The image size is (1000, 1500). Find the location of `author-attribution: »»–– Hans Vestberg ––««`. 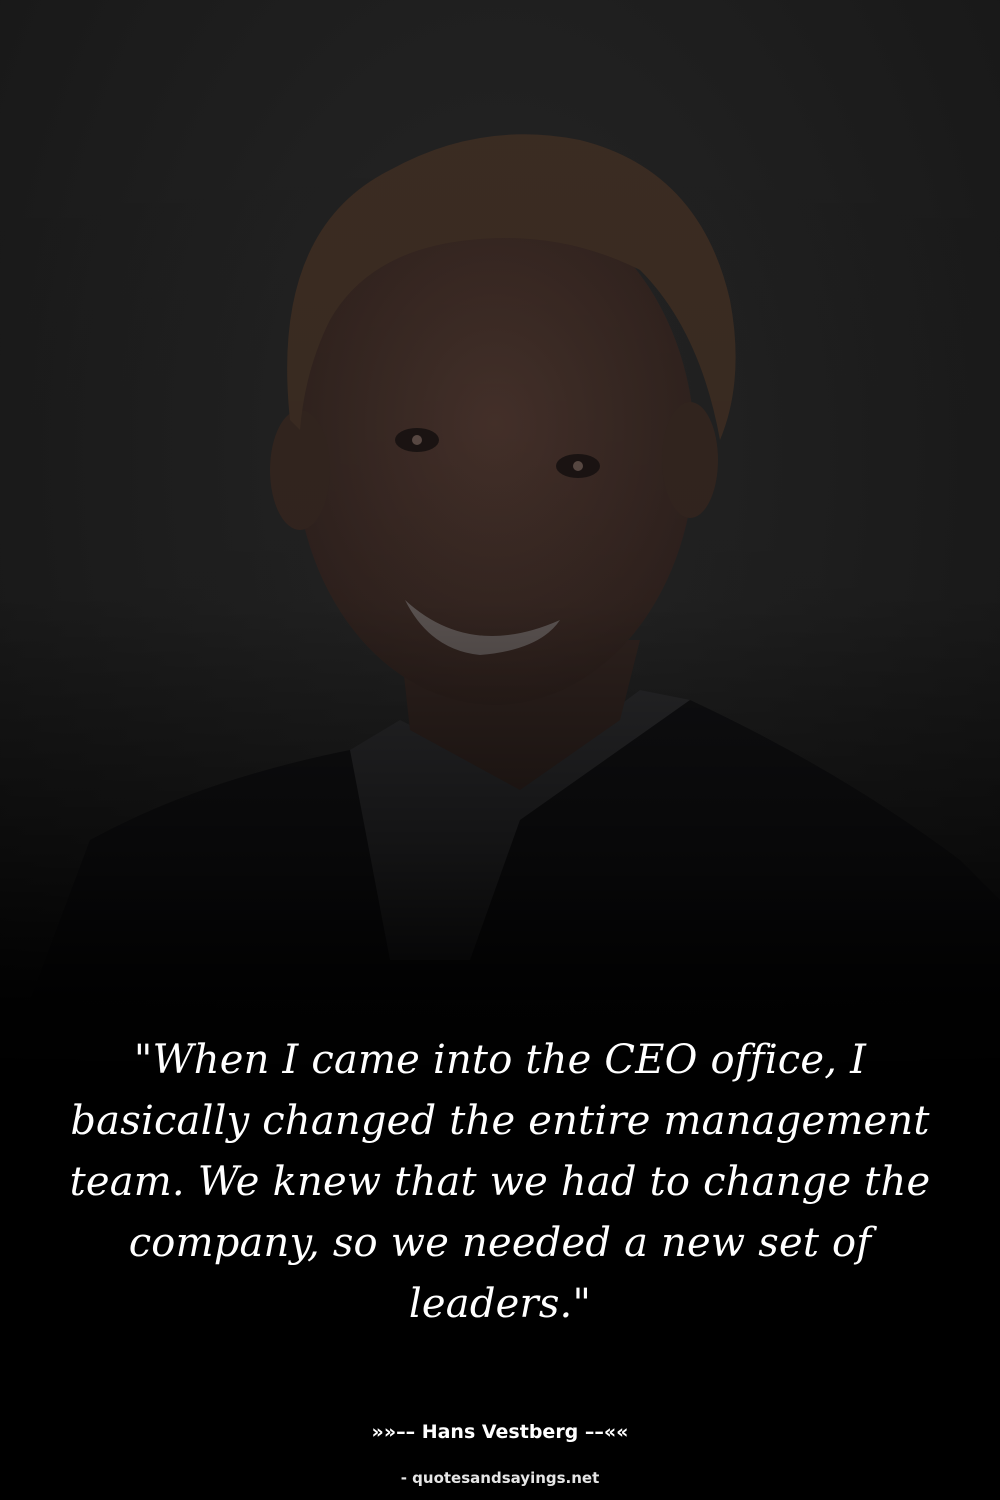

author-attribution: »»–– Hans Vestberg ––«« is located at coordinates (500, 1432).